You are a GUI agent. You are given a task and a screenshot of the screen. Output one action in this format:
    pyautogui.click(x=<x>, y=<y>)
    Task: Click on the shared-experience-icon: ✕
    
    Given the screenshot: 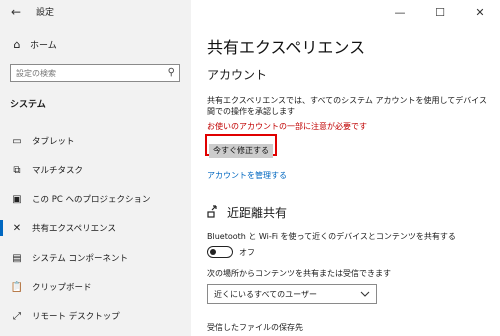 What is the action you would take?
    pyautogui.click(x=17, y=228)
    